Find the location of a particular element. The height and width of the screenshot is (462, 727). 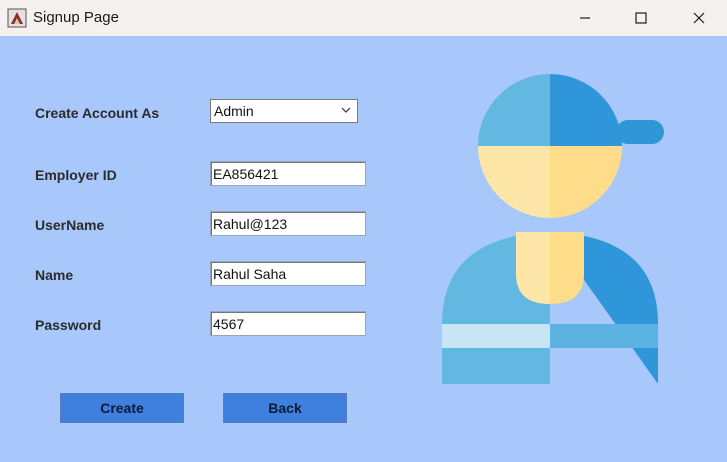

username-label: UserName is located at coordinates (70, 225).